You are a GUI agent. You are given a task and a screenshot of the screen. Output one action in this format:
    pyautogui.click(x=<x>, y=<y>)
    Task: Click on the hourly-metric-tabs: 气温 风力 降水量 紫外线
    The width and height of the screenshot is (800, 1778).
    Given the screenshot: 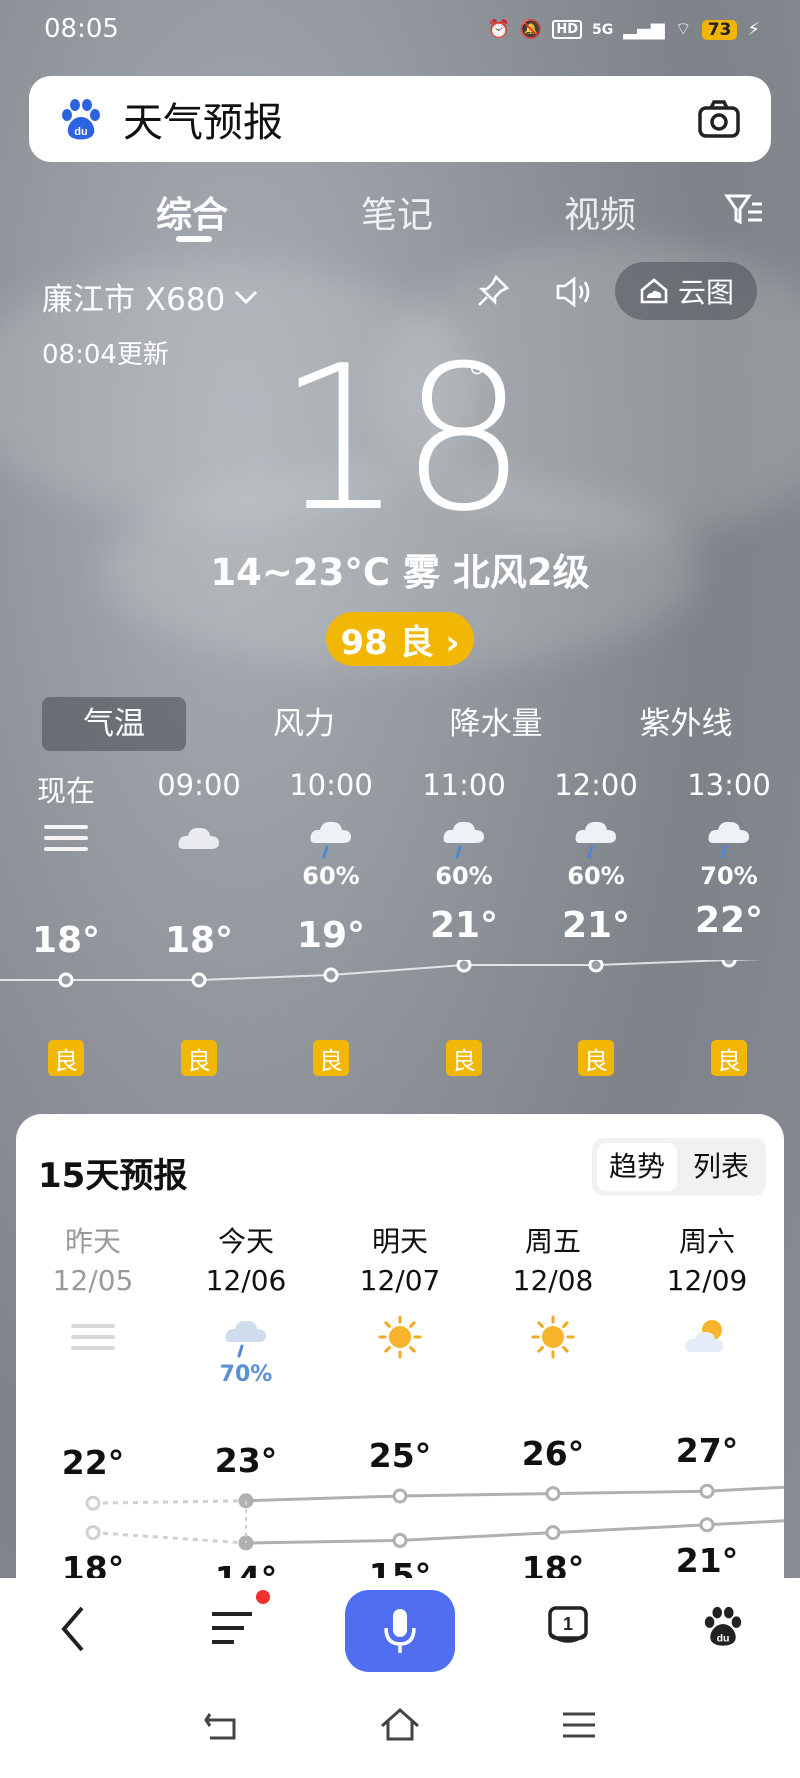 What is the action you would take?
    pyautogui.click(x=400, y=724)
    